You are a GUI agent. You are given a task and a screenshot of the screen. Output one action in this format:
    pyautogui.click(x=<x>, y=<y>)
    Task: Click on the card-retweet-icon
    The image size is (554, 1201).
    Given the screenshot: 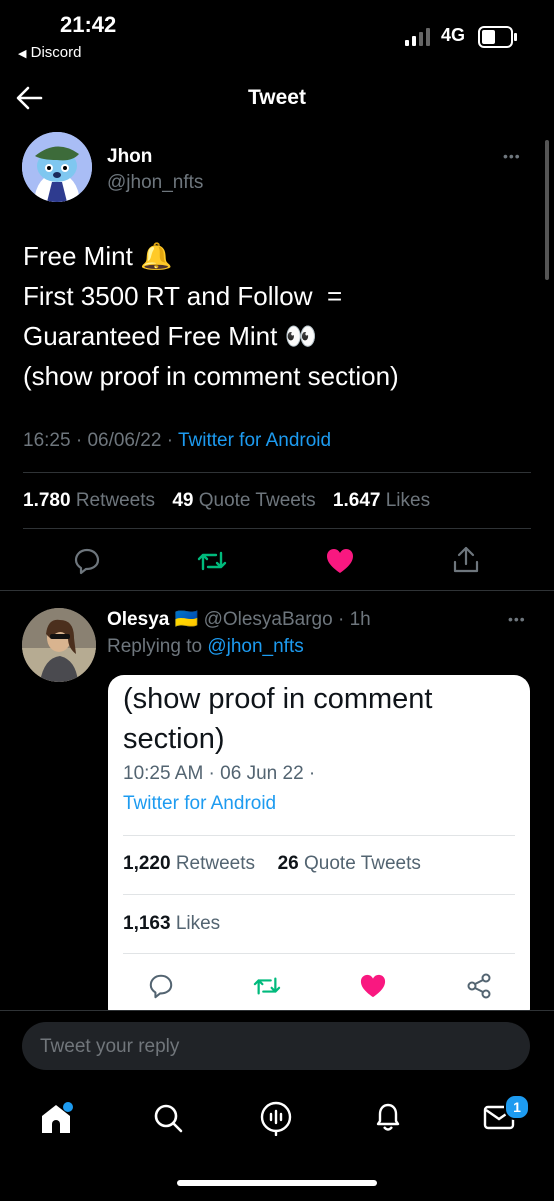 What is the action you would take?
    pyautogui.click(x=267, y=986)
    